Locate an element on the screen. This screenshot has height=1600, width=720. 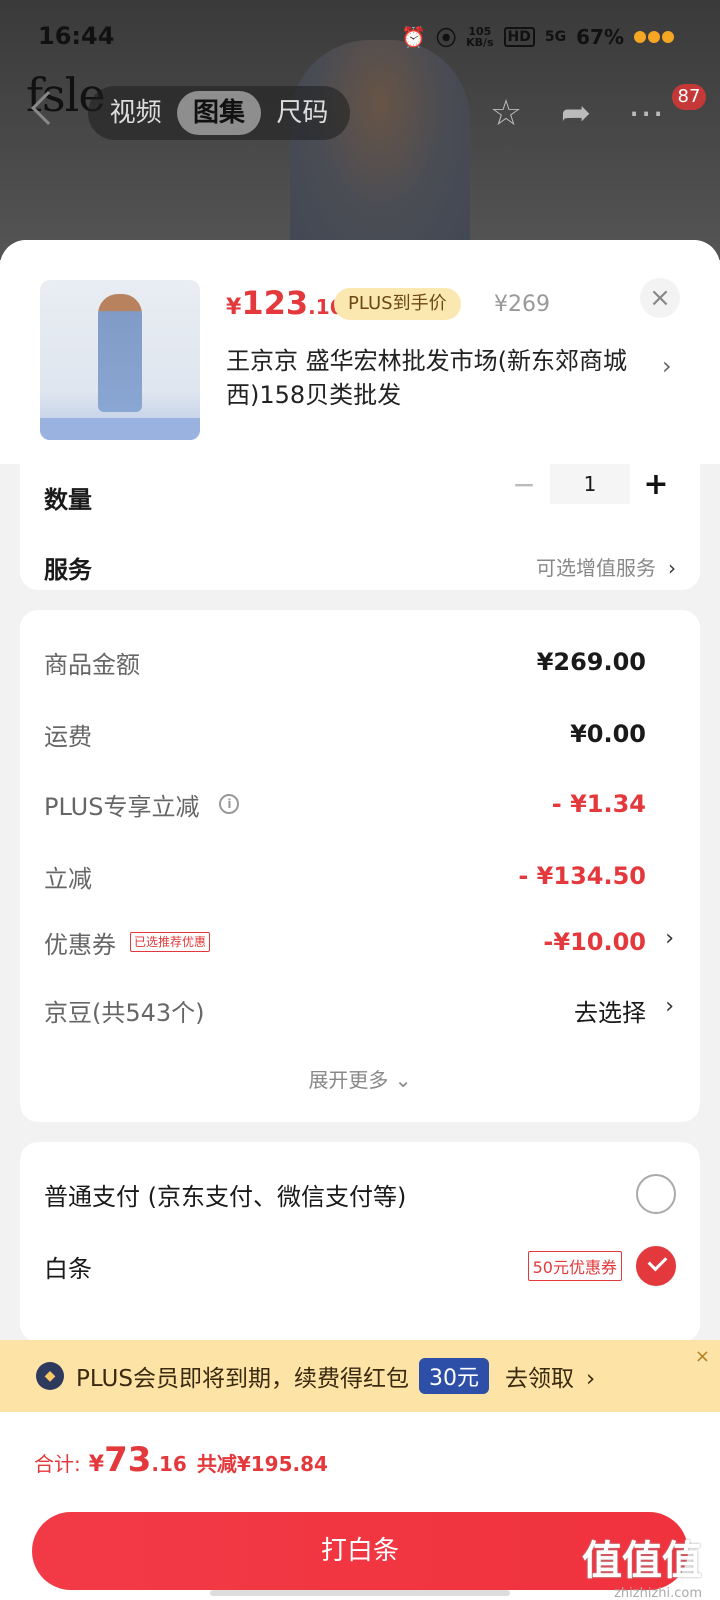
net-speed: 105 KB/s is located at coordinates (479, 37).